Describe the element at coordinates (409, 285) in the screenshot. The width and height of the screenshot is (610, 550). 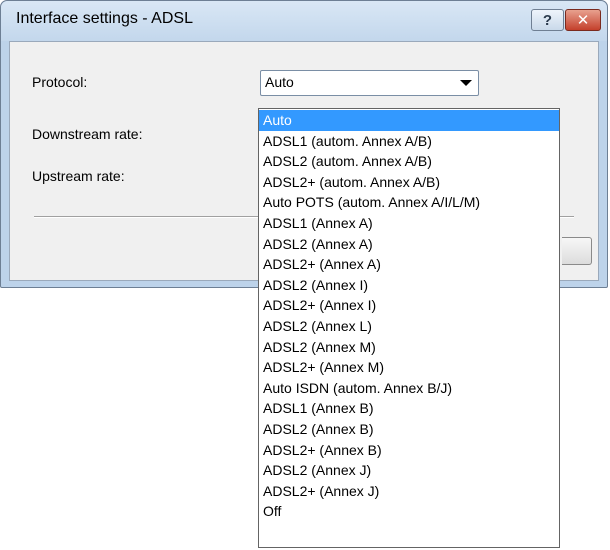
I see `dropdown-option: ADSL2 (Annex I)` at that location.